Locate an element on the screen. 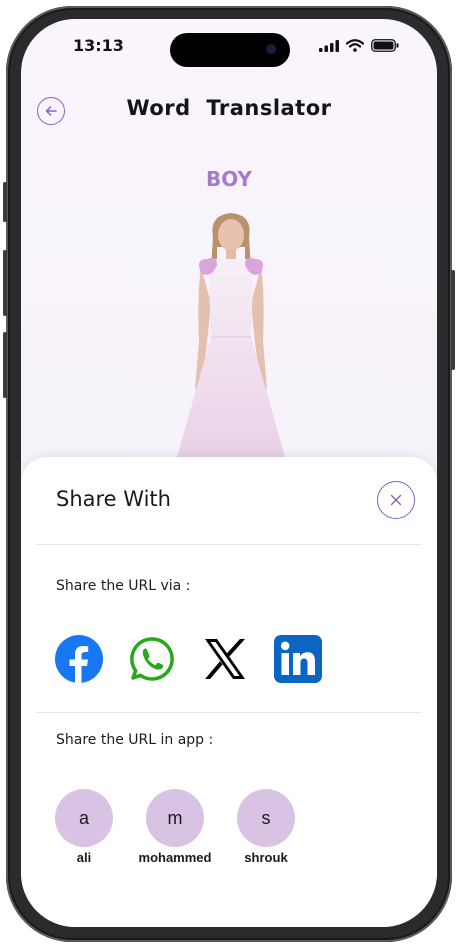 The width and height of the screenshot is (466, 950). contact-avatar: a is located at coordinates (84, 818).